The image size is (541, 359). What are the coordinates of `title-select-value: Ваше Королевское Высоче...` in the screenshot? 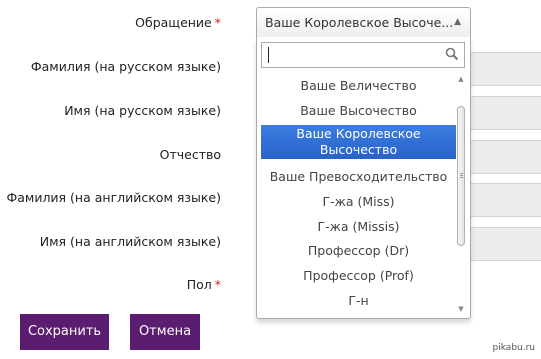 It's located at (359, 22).